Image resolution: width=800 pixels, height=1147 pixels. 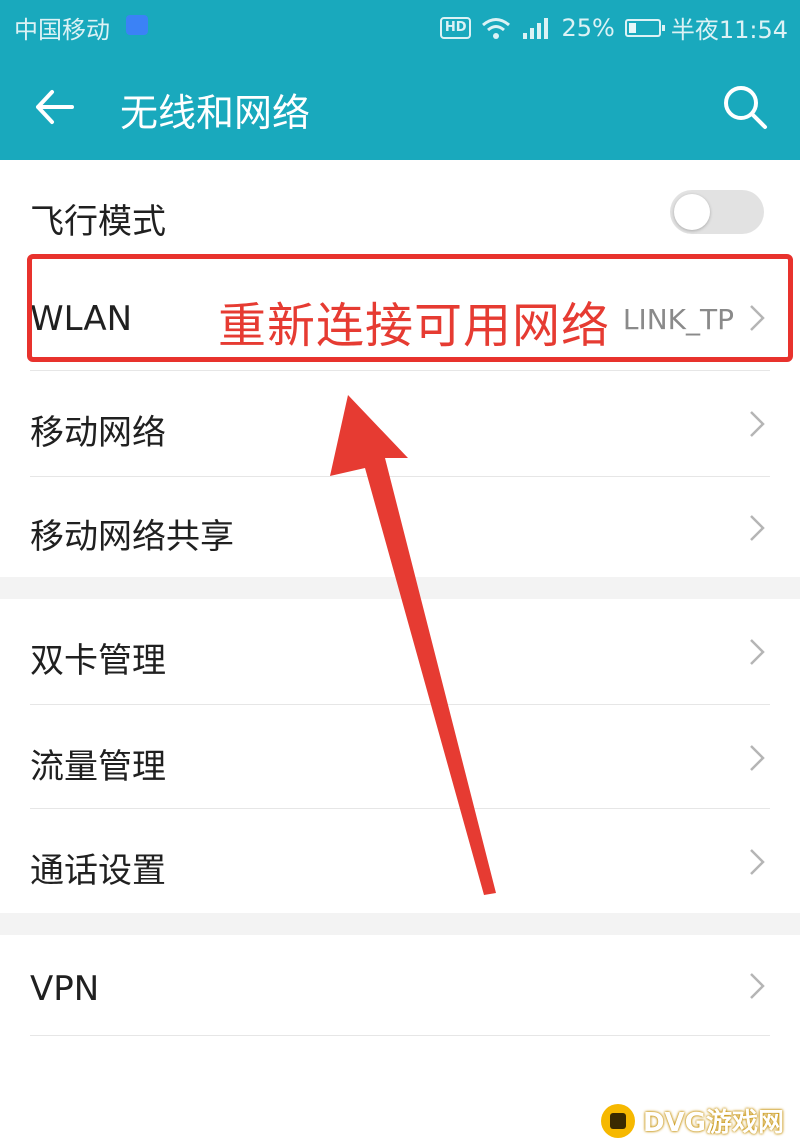 I want to click on airplane-mode-row: 飞行模式, so click(x=400, y=212).